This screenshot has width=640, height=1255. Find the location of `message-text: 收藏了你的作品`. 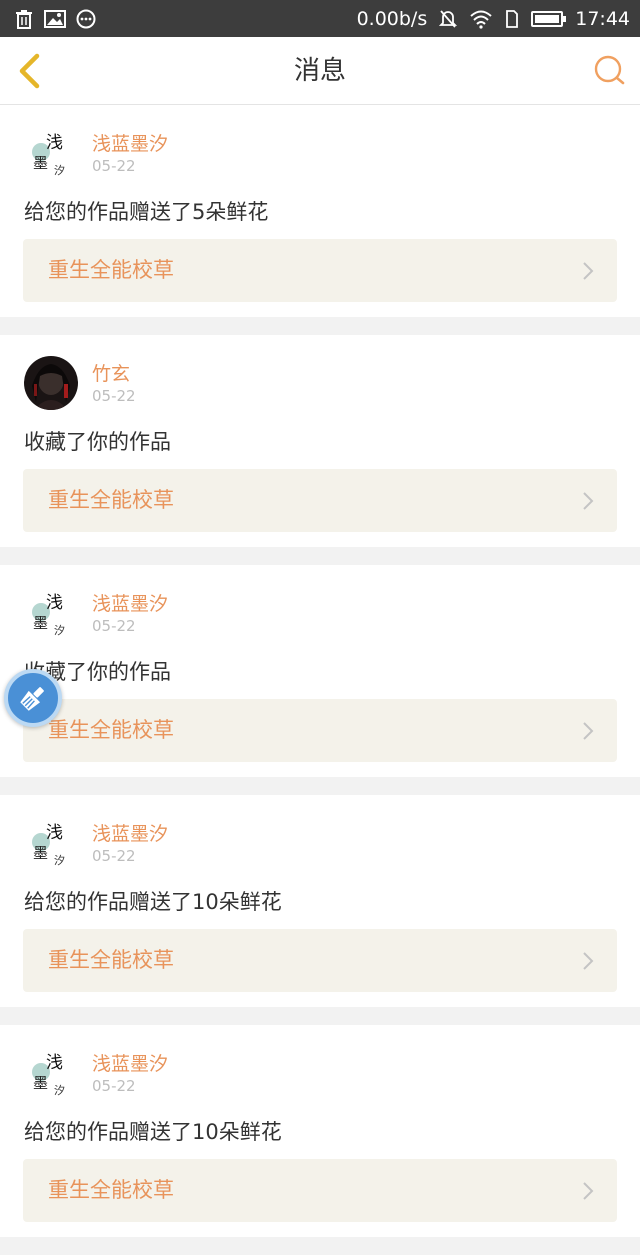

message-text: 收藏了你的作品 is located at coordinates (97, 442).